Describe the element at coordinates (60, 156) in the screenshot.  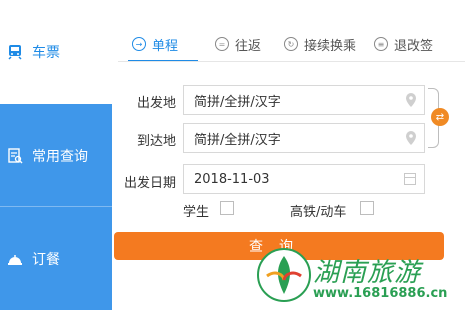
I see `sidebar-item-label: 常用查询` at that location.